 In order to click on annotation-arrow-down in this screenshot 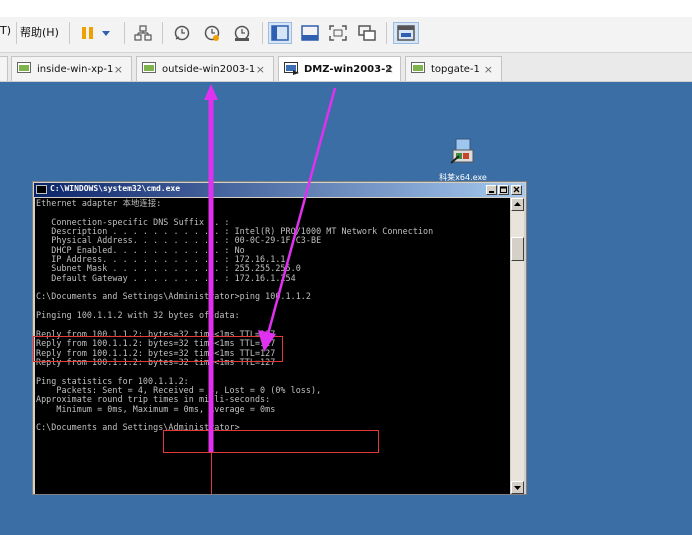, I will do `click(301, 211)`.